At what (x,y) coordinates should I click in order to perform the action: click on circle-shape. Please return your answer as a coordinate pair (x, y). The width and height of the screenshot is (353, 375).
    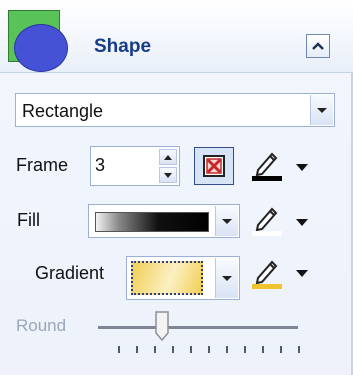
    Looking at the image, I should click on (41, 48).